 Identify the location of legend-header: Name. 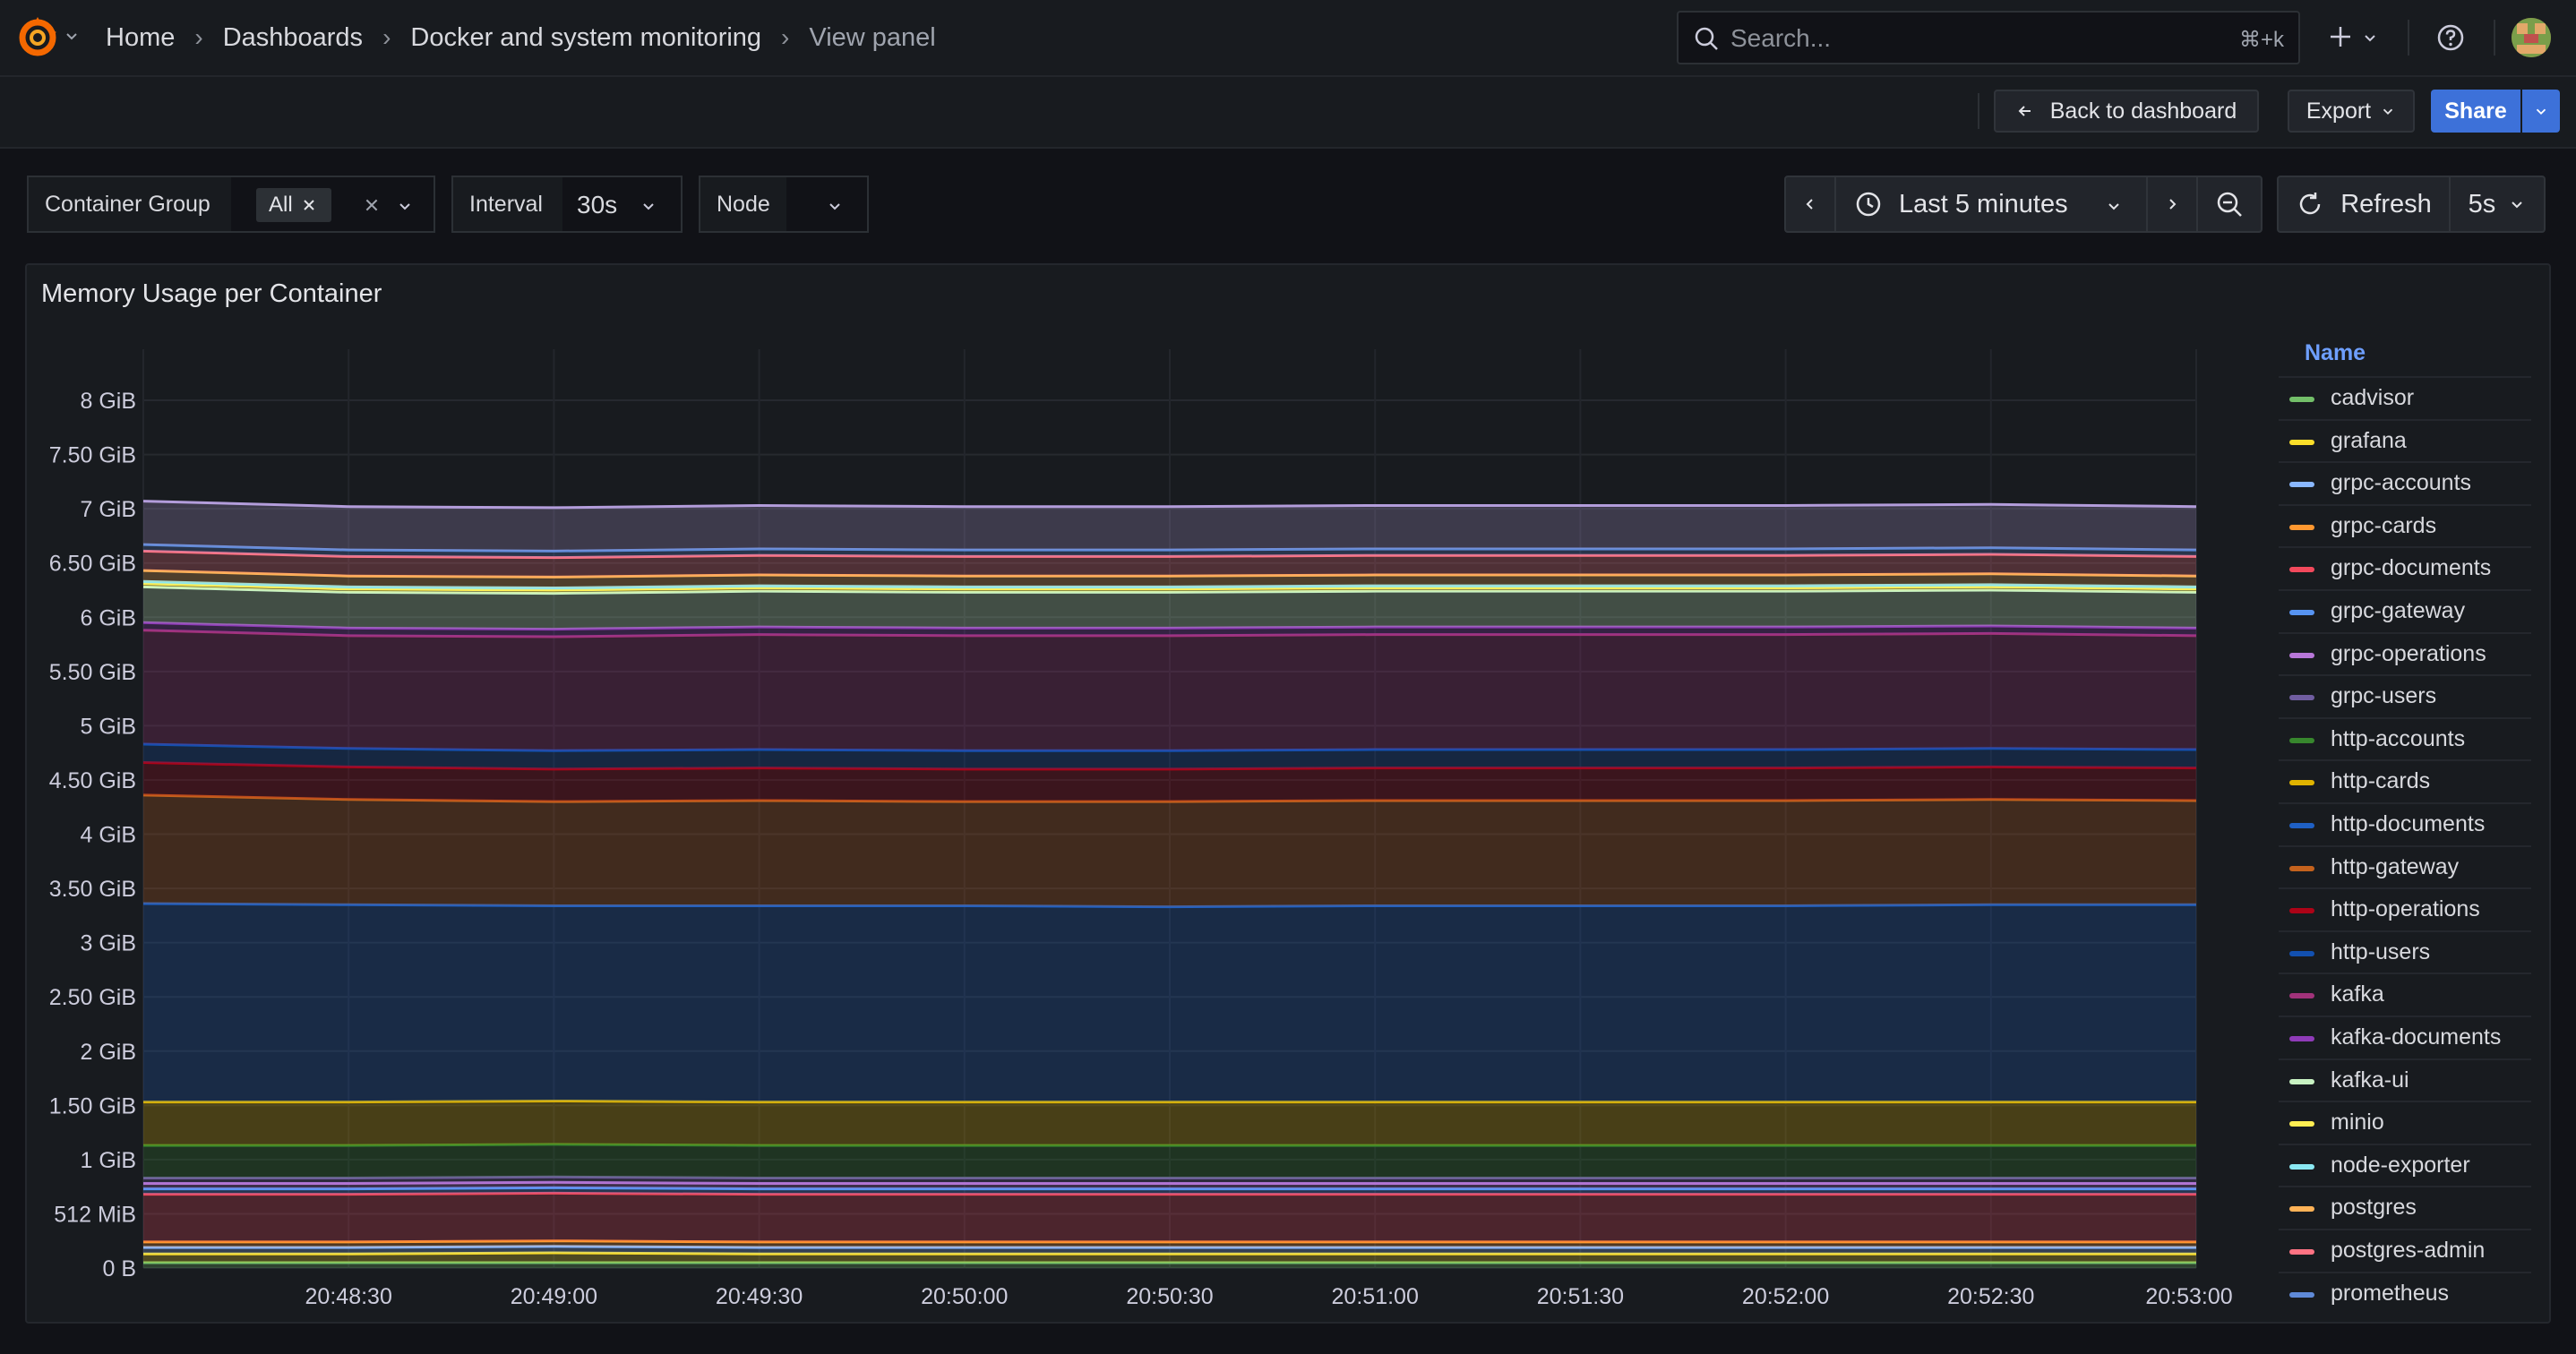
(2335, 353).